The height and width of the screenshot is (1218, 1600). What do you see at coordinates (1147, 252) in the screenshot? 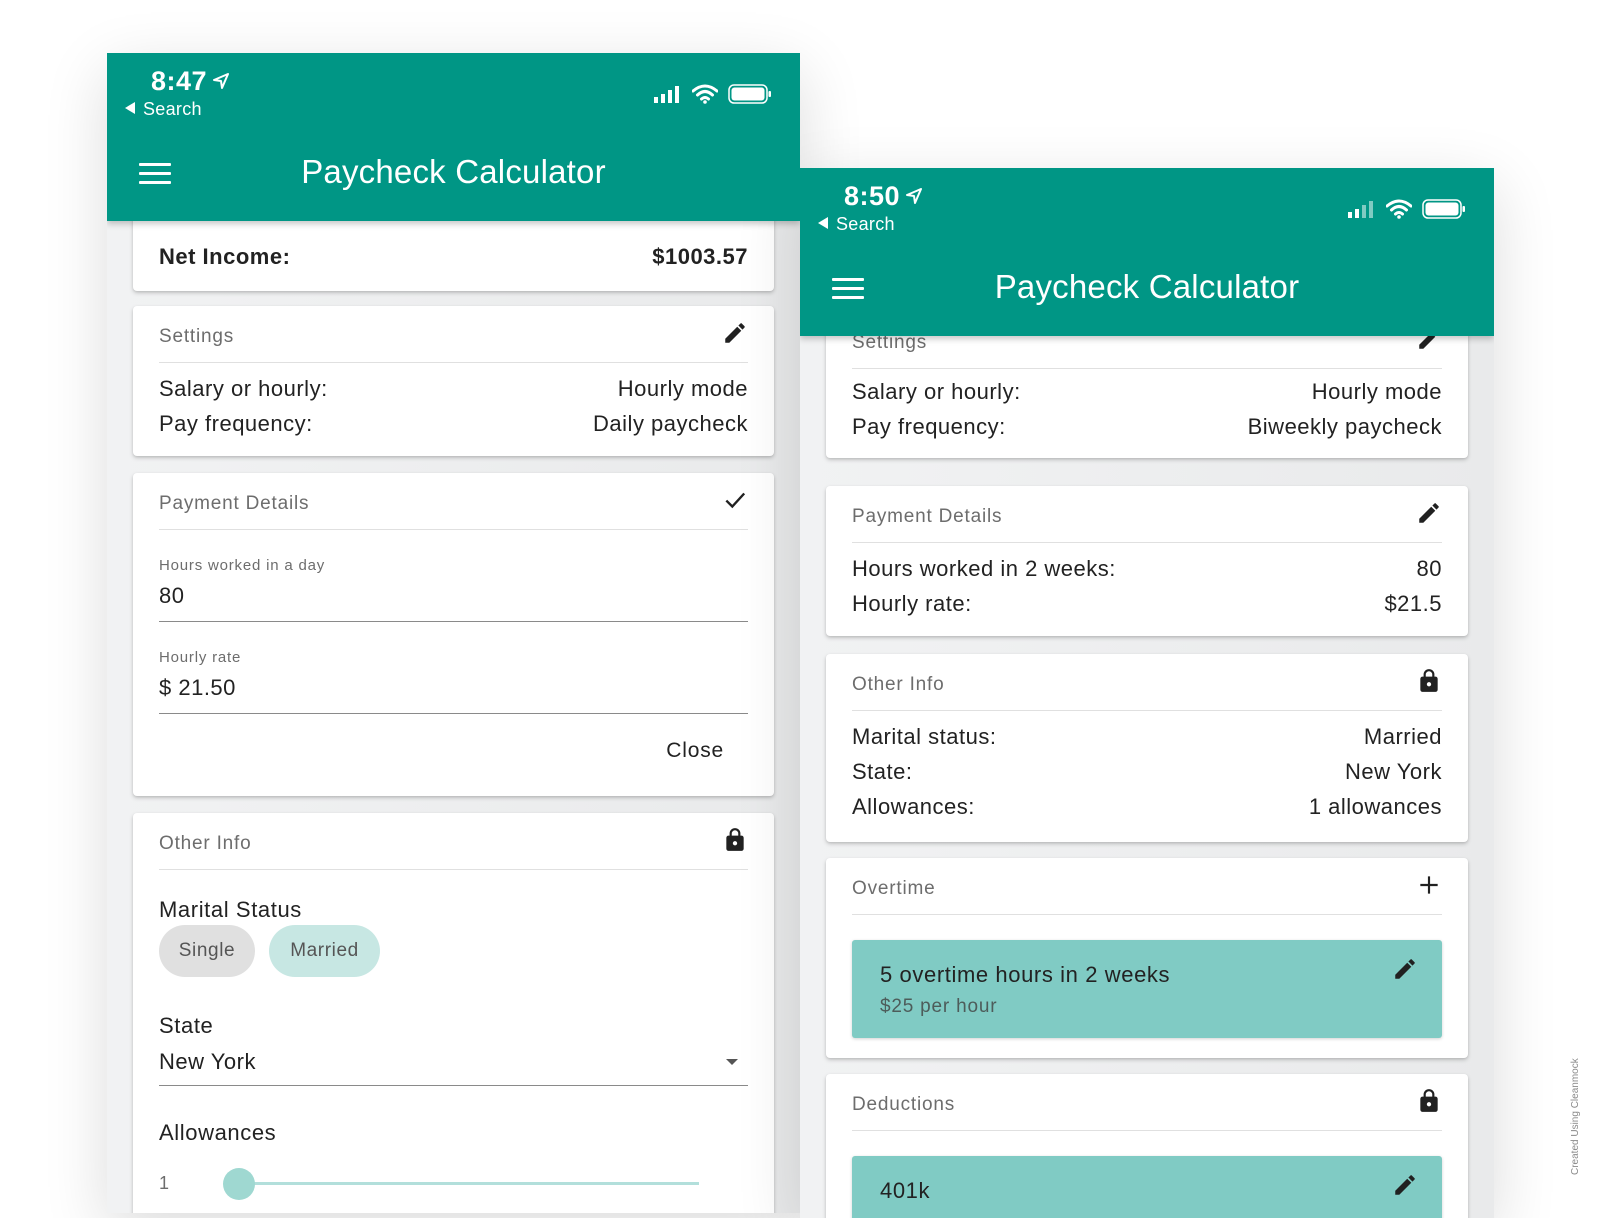
I see `app-bar: 8:50 Search Paycheck Calculator` at bounding box center [1147, 252].